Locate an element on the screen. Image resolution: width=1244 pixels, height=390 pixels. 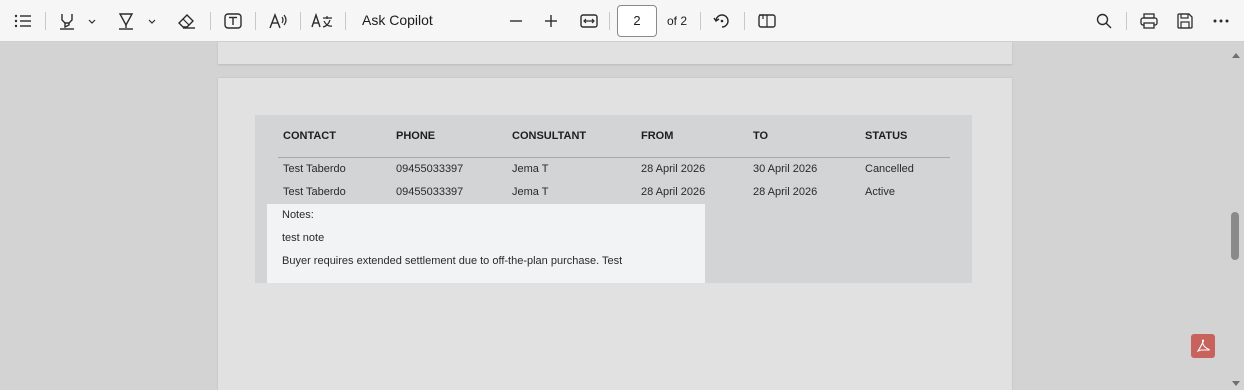
column-header-status: STATUS is located at coordinates (886, 136).